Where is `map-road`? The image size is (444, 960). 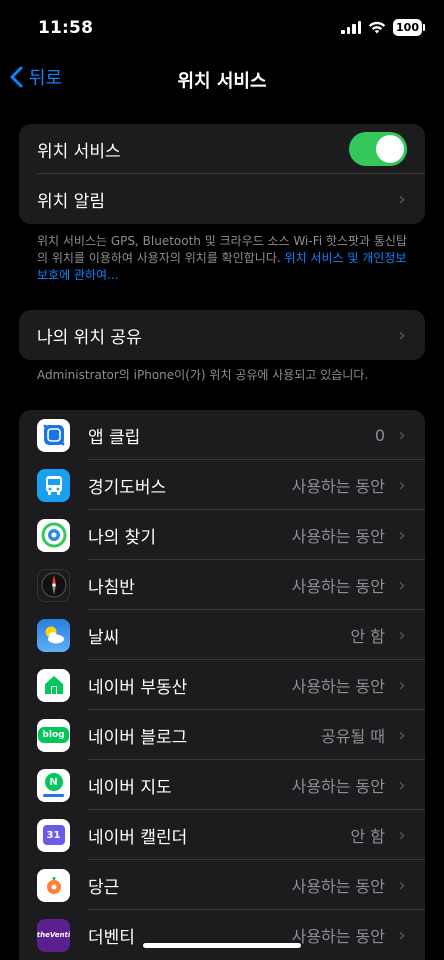 map-road is located at coordinates (53, 795).